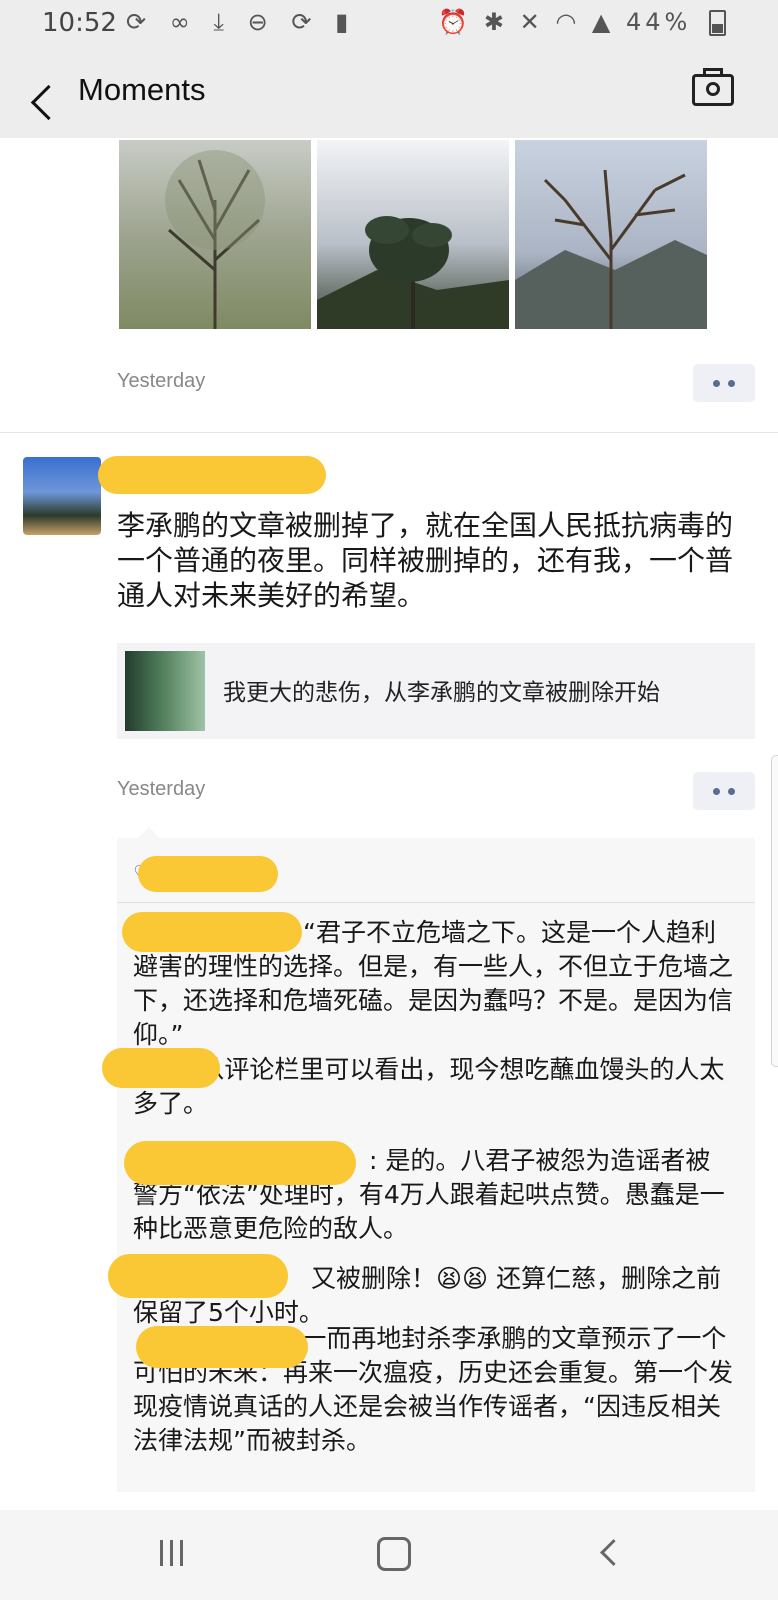 This screenshot has height=1600, width=778. What do you see at coordinates (165, 691) in the screenshot?
I see `shared-link-thumbnail` at bounding box center [165, 691].